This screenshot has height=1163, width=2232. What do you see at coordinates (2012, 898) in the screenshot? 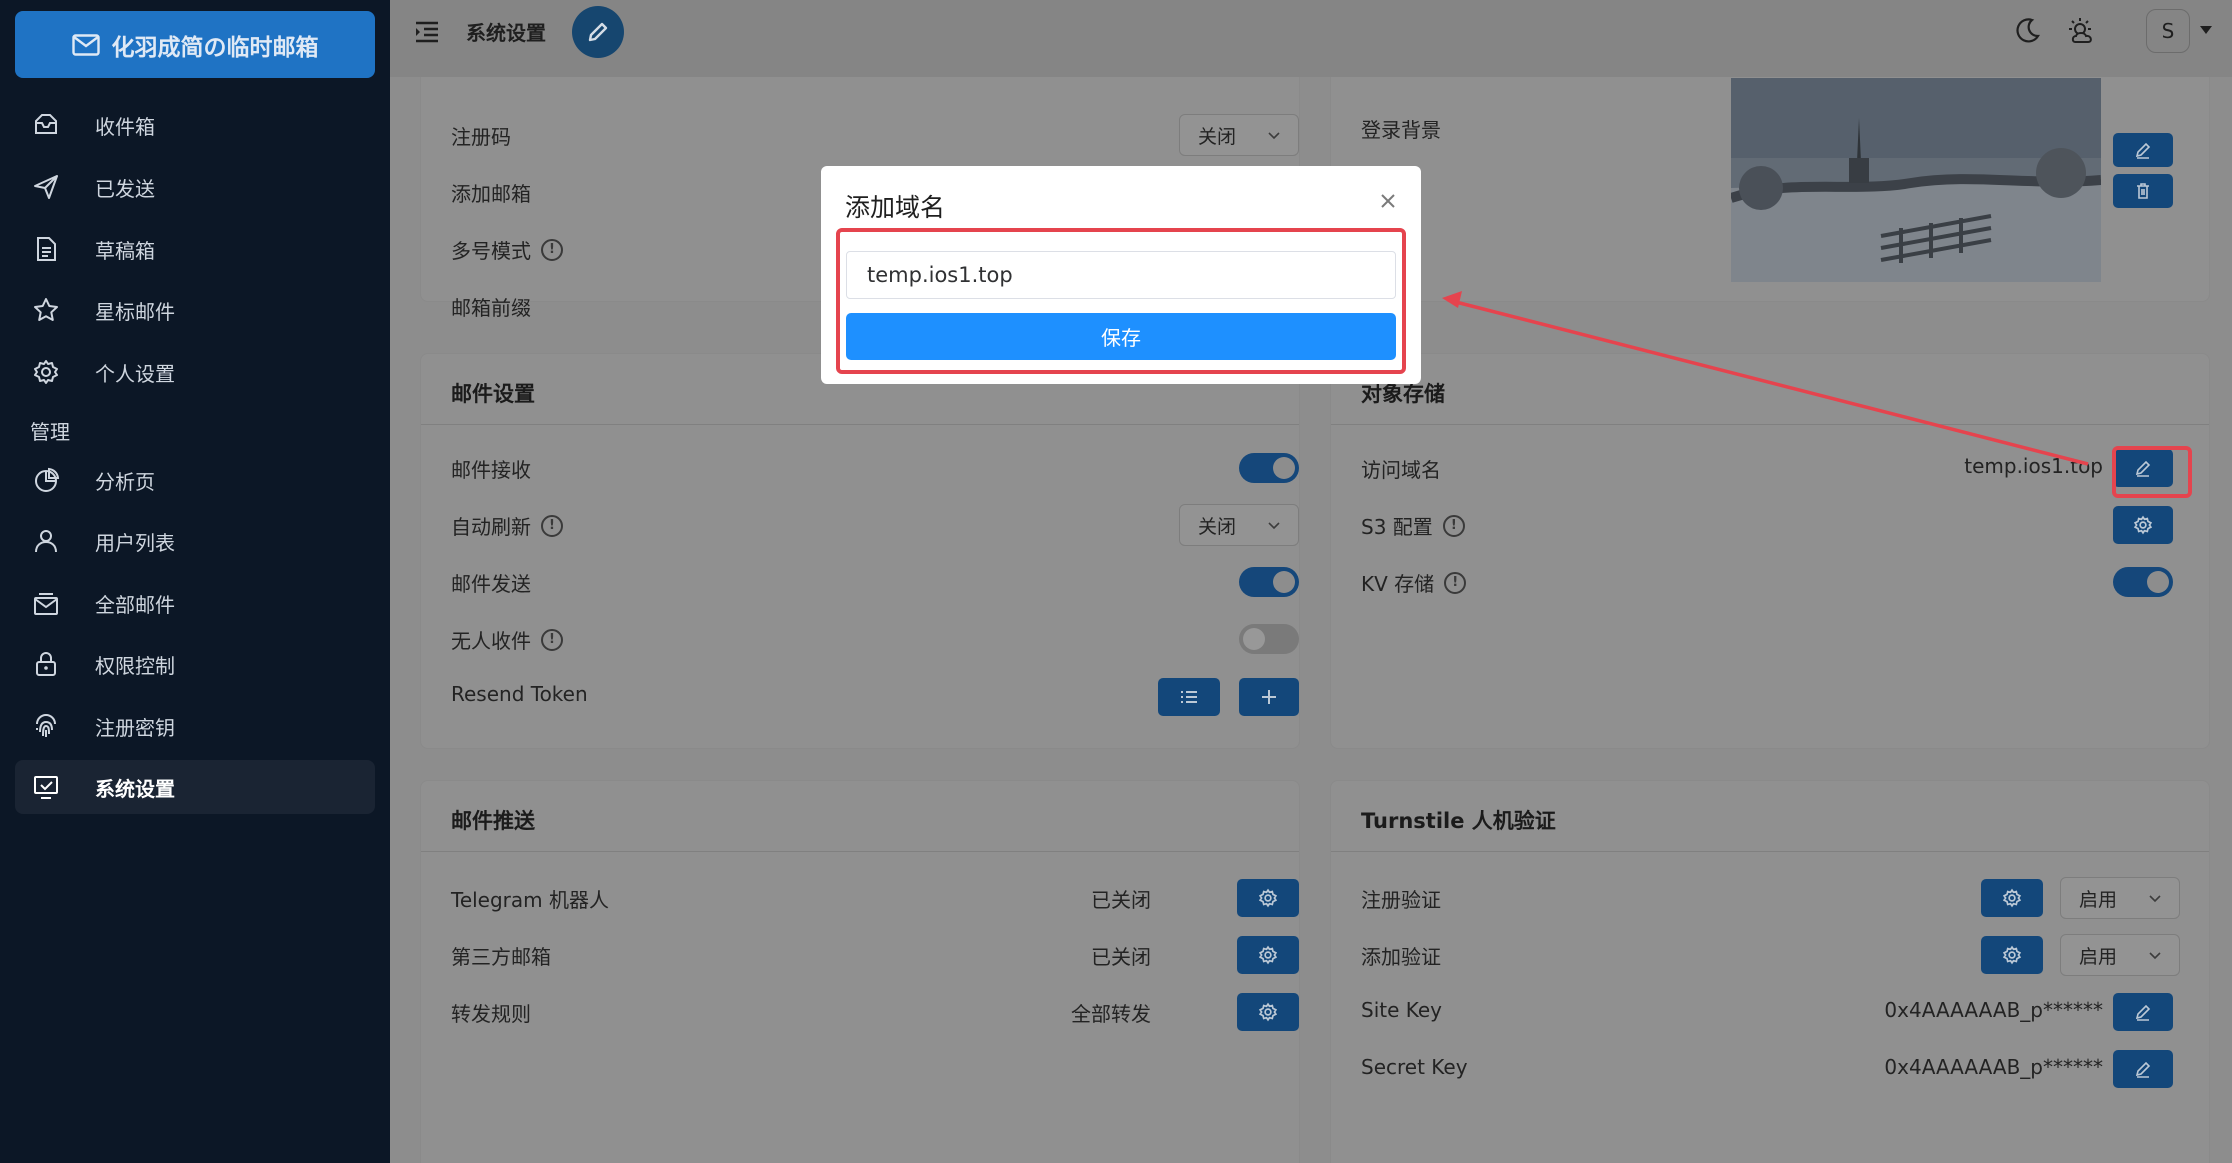
I see `register-verify-settings-button` at bounding box center [2012, 898].